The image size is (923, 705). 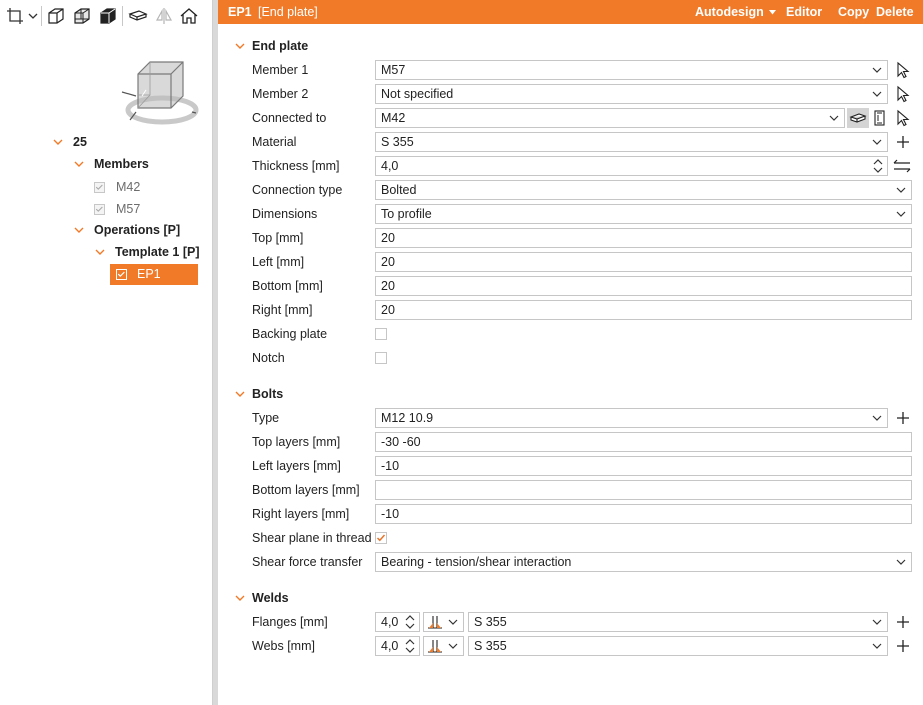 I want to click on section-title-end-plate: End plate, so click(x=280, y=46).